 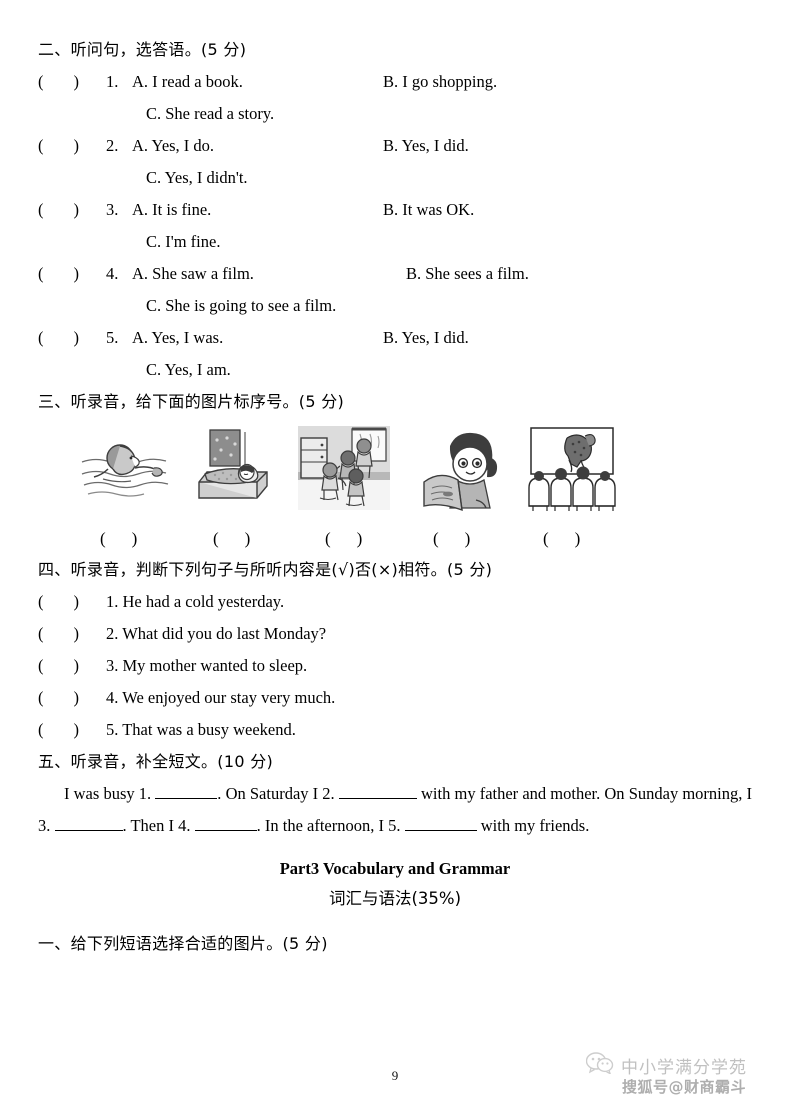 What do you see at coordinates (210, 114) in the screenshot?
I see `option-c: C. She read a story.` at bounding box center [210, 114].